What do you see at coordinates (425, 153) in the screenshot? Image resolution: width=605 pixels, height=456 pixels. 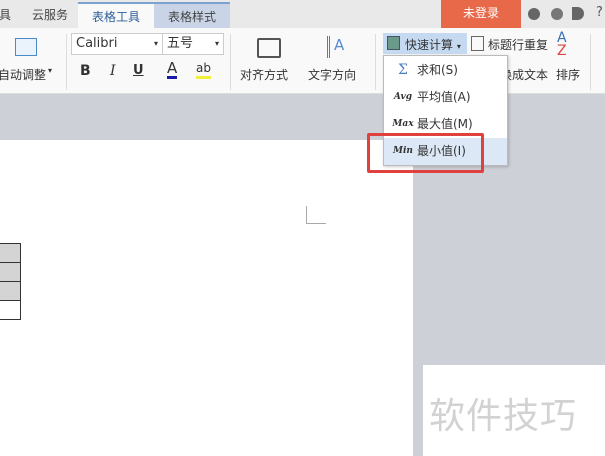 I see `highlight-box` at bounding box center [425, 153].